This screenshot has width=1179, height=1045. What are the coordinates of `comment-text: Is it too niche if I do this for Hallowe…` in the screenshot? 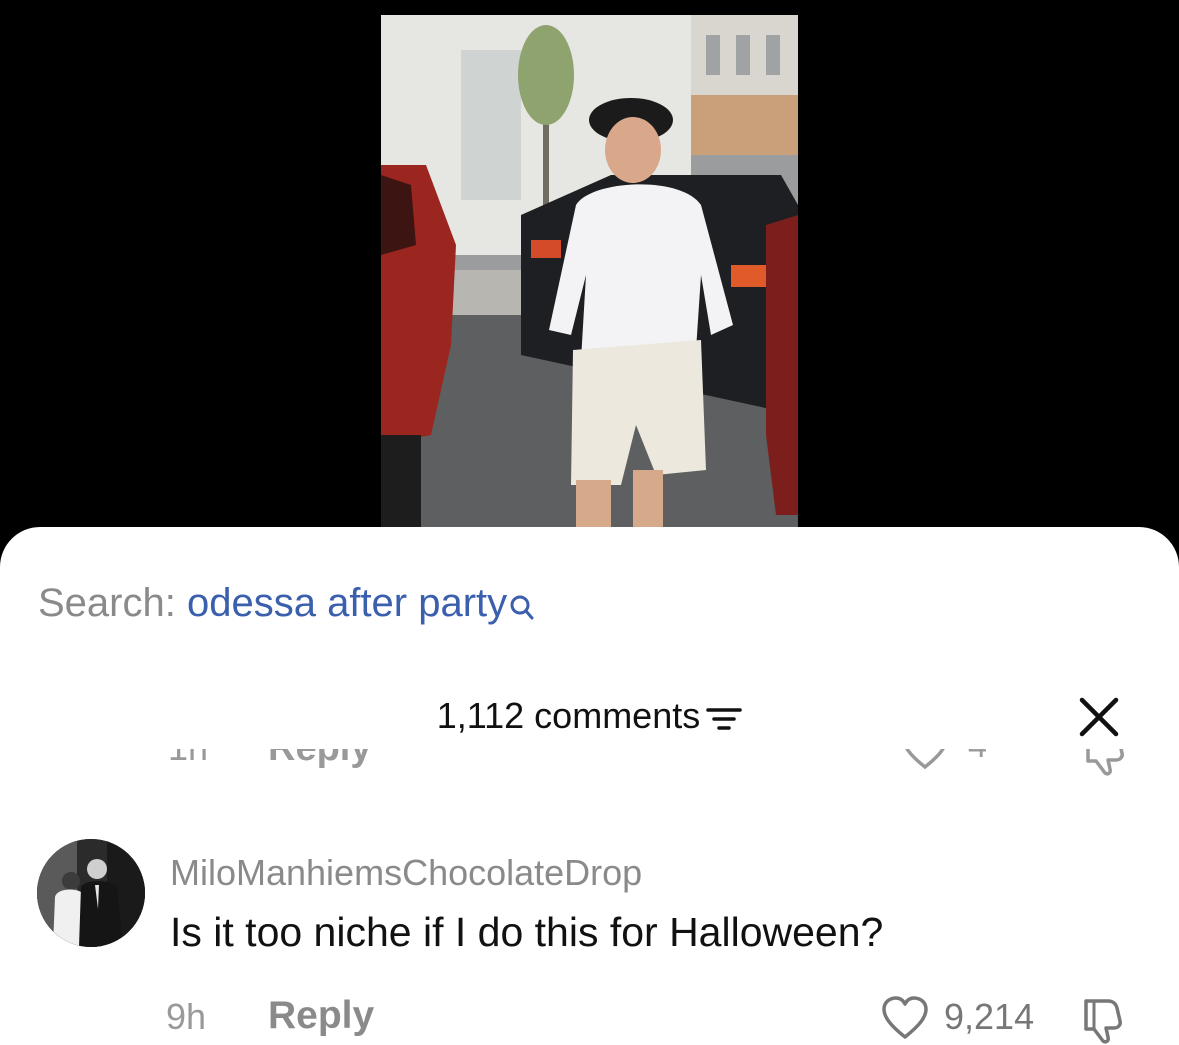 It's located at (527, 932).